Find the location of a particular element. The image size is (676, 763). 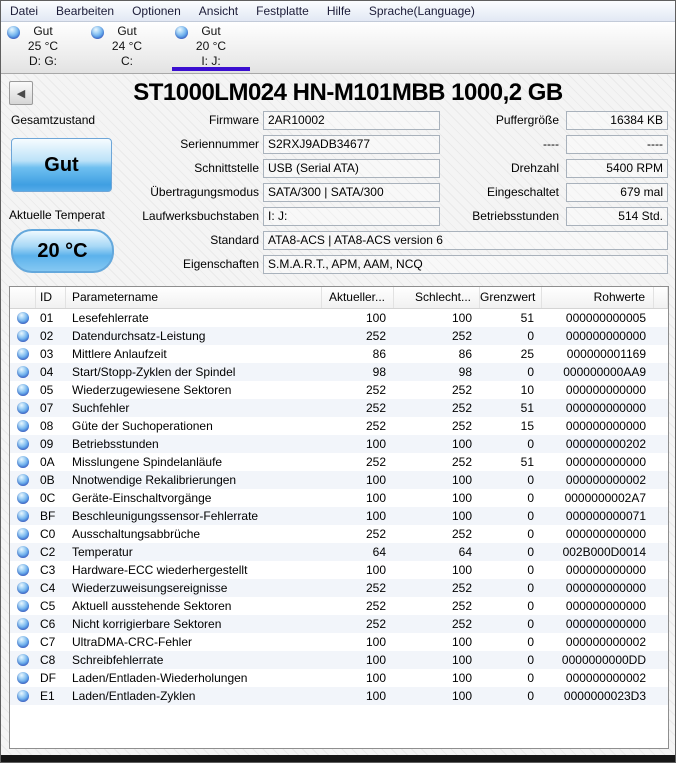

header-parametername: Parametername is located at coordinates (194, 297).